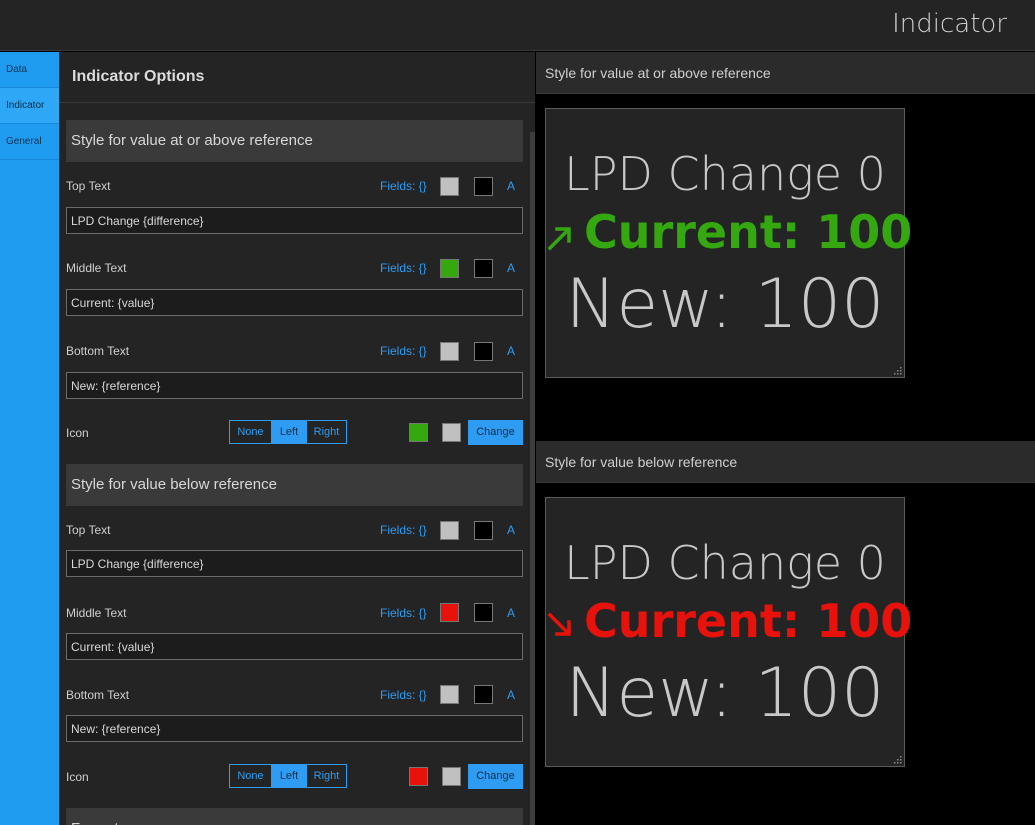 This screenshot has height=825, width=1035. Describe the element at coordinates (561, 236) in the screenshot. I see `arrow-up-right-icon` at that location.